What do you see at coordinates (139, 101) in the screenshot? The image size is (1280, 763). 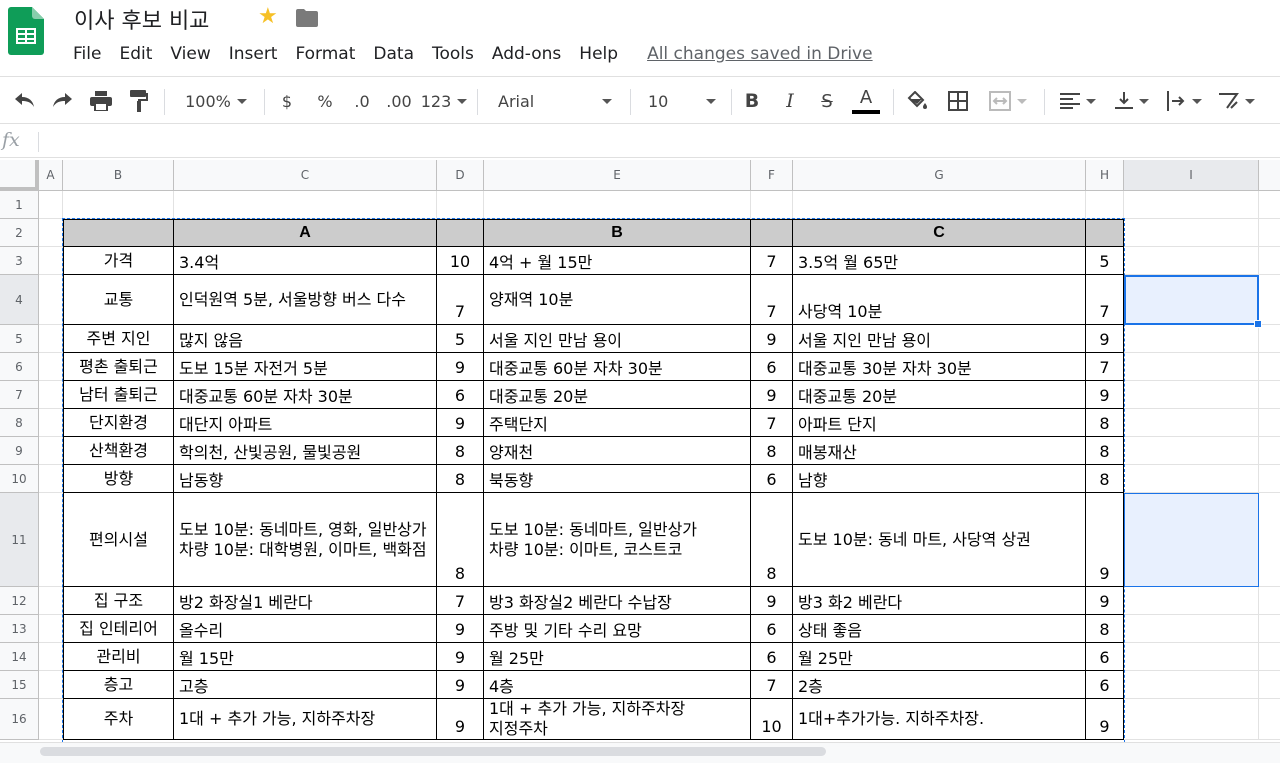 I see `paint-format-icon` at bounding box center [139, 101].